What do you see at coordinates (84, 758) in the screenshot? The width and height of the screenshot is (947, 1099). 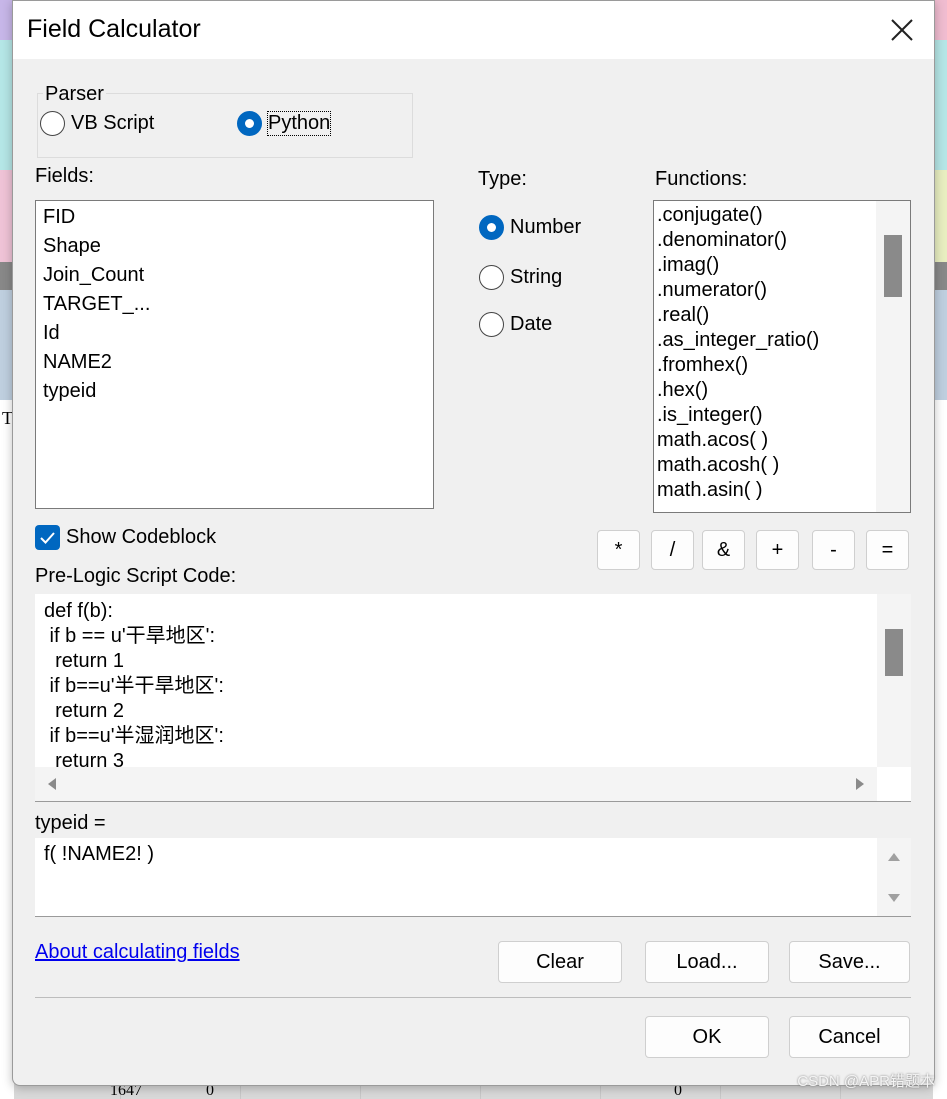 I see `code-line: return 3` at bounding box center [84, 758].